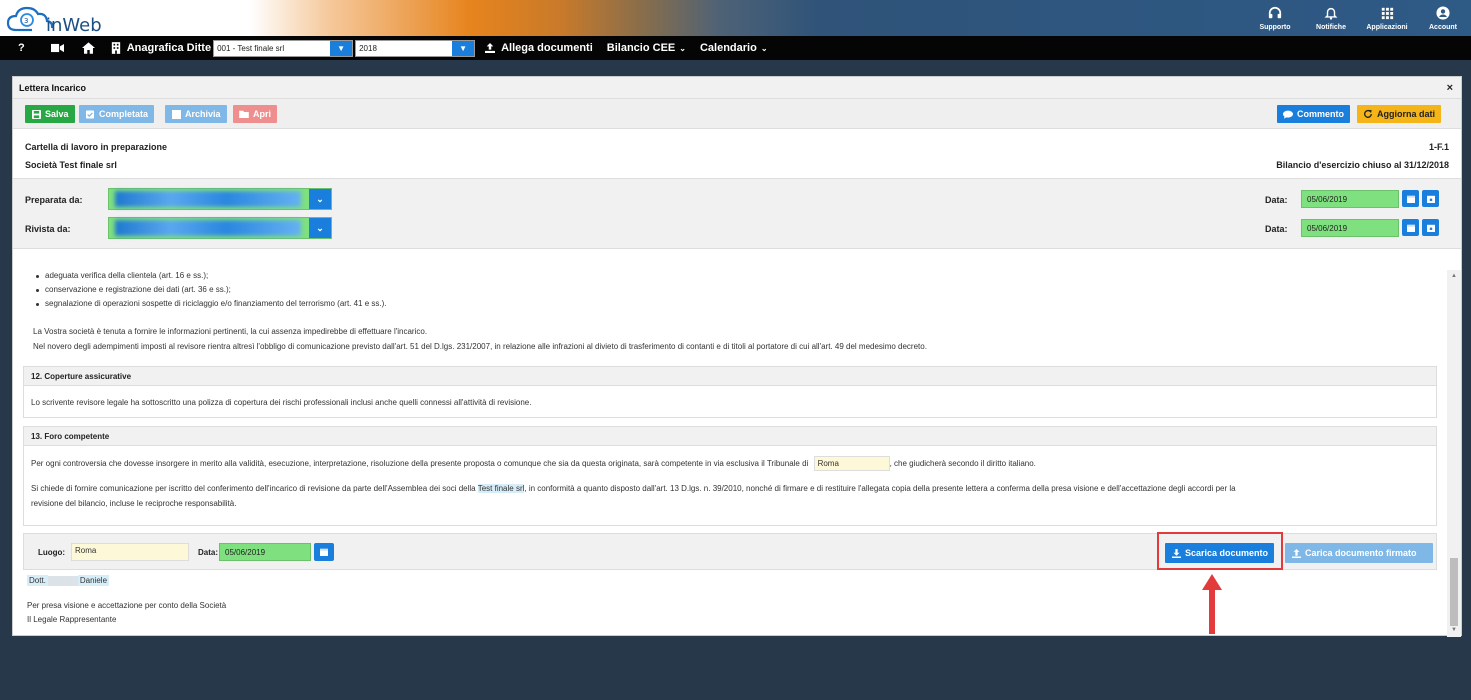 The width and height of the screenshot is (1471, 700). I want to click on top-actions: Supporto Notifiche Applicazioni Account, so click(1359, 18).